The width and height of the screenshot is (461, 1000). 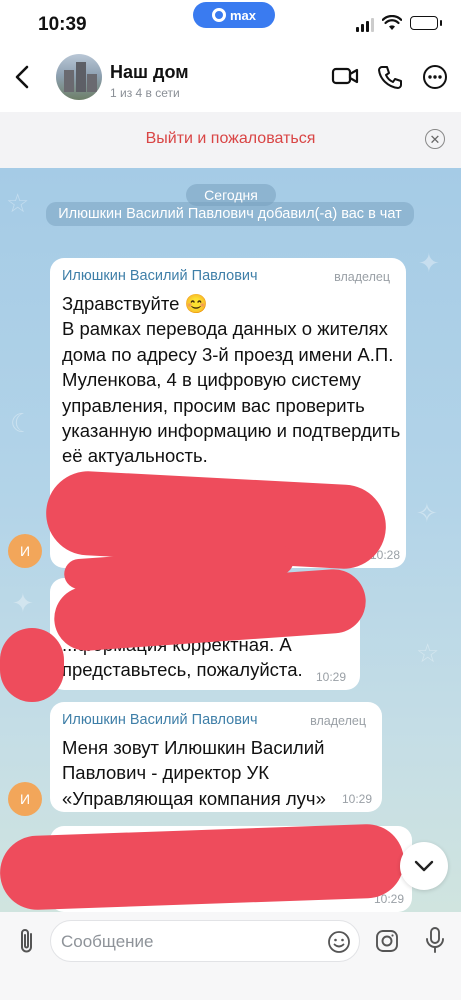 What do you see at coordinates (62, 24) in the screenshot?
I see `status-time: 10:39` at bounding box center [62, 24].